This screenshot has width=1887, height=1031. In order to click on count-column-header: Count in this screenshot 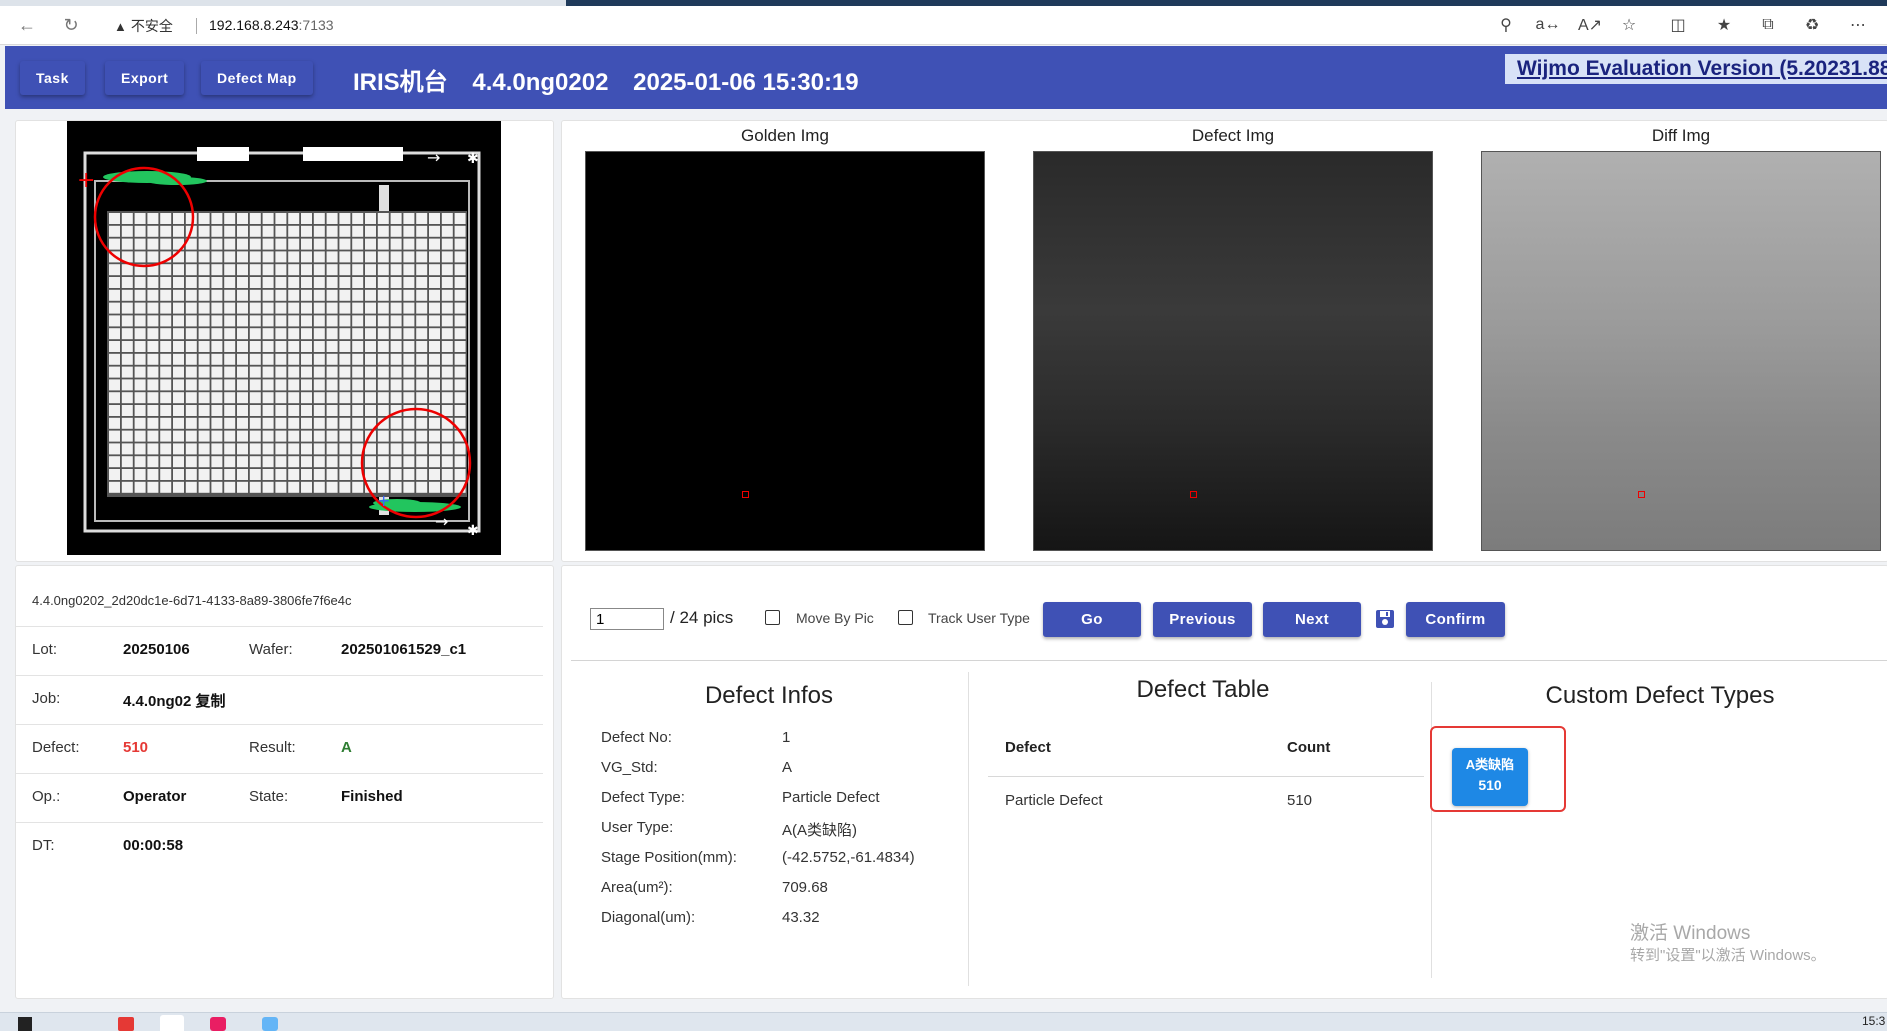, I will do `click(1308, 747)`.